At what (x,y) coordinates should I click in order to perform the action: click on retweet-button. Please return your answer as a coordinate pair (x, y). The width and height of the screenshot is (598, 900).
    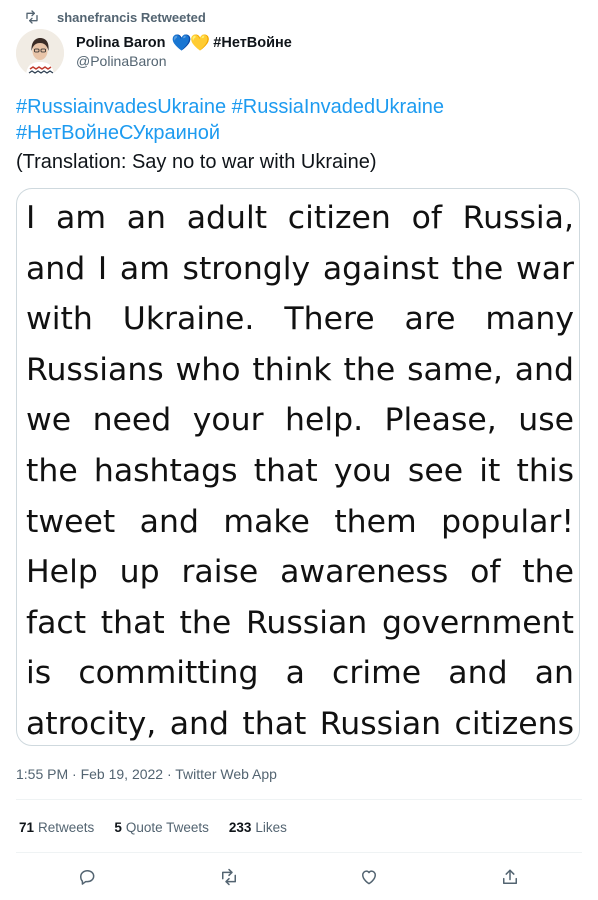
    Looking at the image, I should click on (229, 877).